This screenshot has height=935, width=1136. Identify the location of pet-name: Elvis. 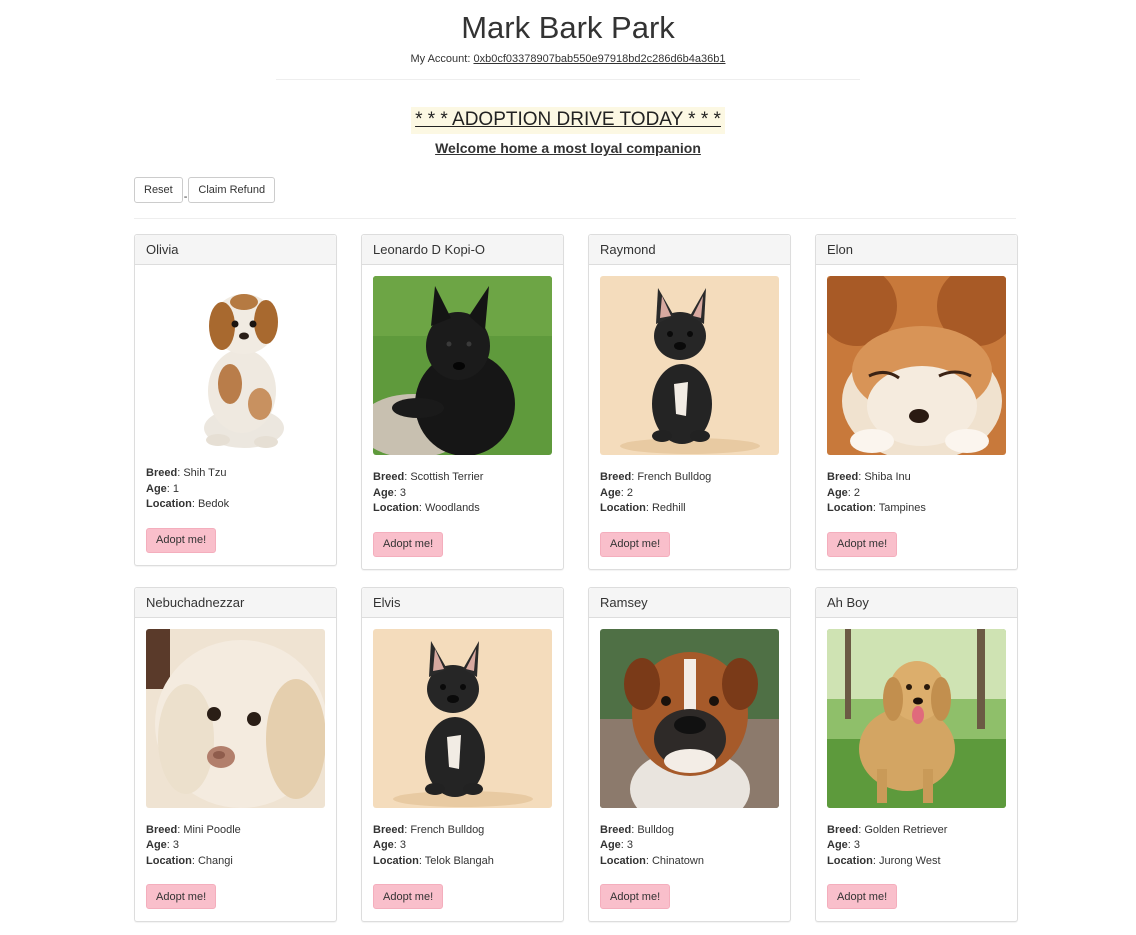
(462, 602).